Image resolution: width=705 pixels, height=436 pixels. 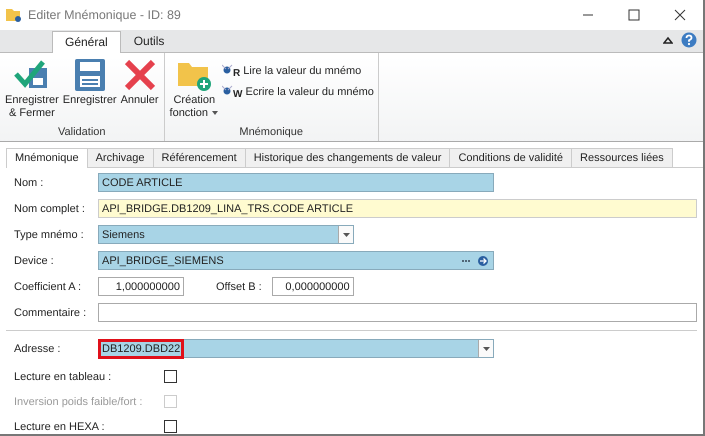 I want to click on field-label: Offset B :, so click(x=239, y=286).